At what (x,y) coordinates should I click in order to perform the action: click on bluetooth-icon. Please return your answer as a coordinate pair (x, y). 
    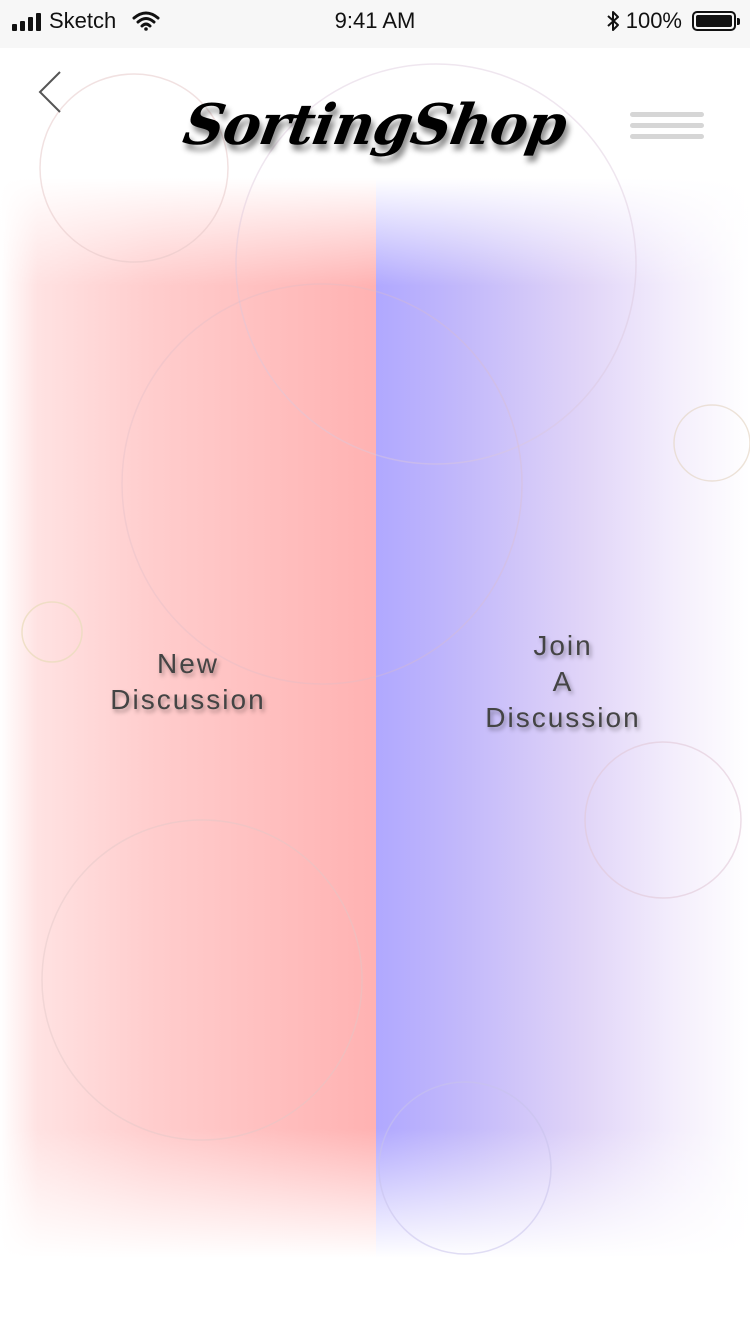
    Looking at the image, I should click on (613, 21).